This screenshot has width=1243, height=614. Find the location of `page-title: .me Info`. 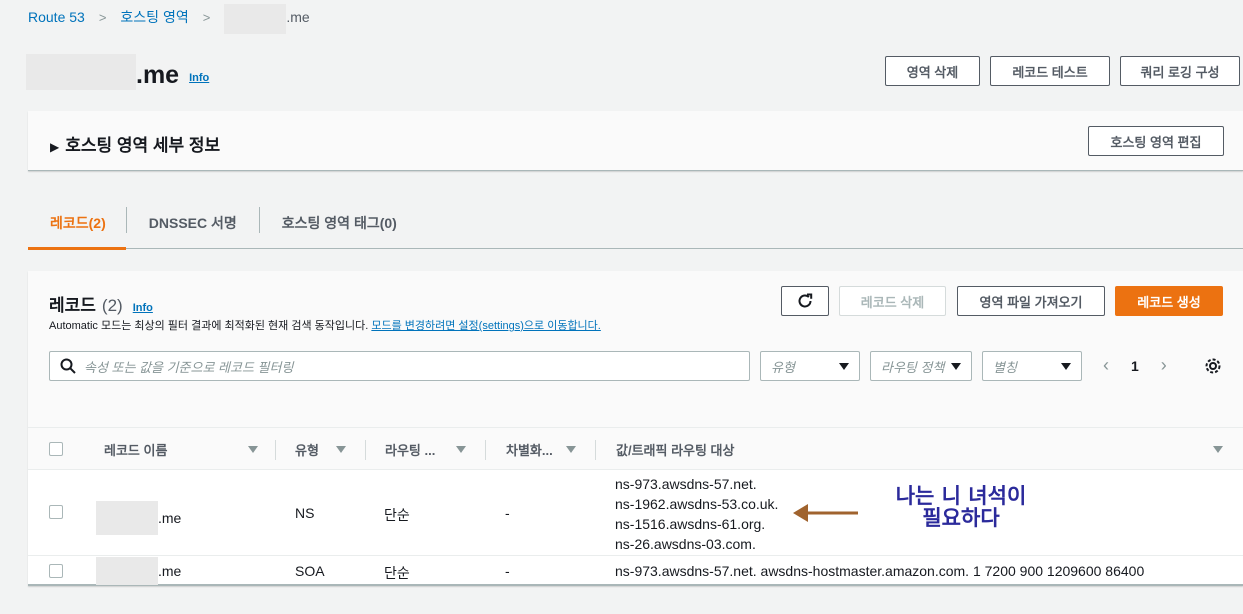

page-title: .me Info is located at coordinates (117, 72).